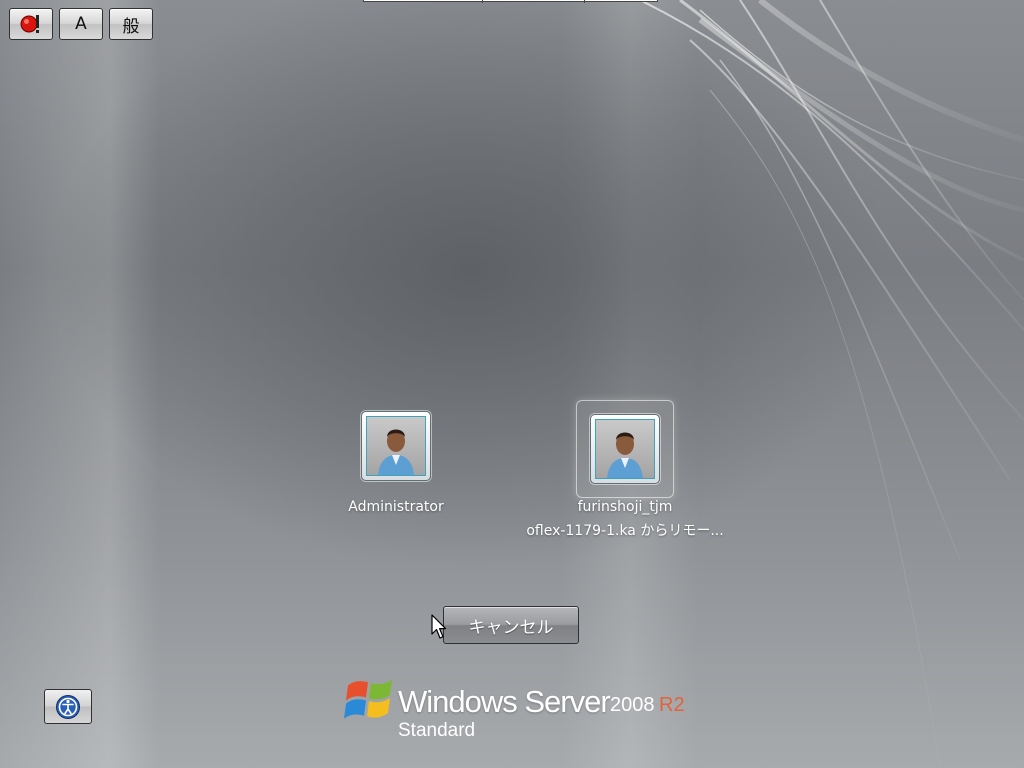  Describe the element at coordinates (625, 507) in the screenshot. I see `user-name: furinshoji_tjm` at that location.